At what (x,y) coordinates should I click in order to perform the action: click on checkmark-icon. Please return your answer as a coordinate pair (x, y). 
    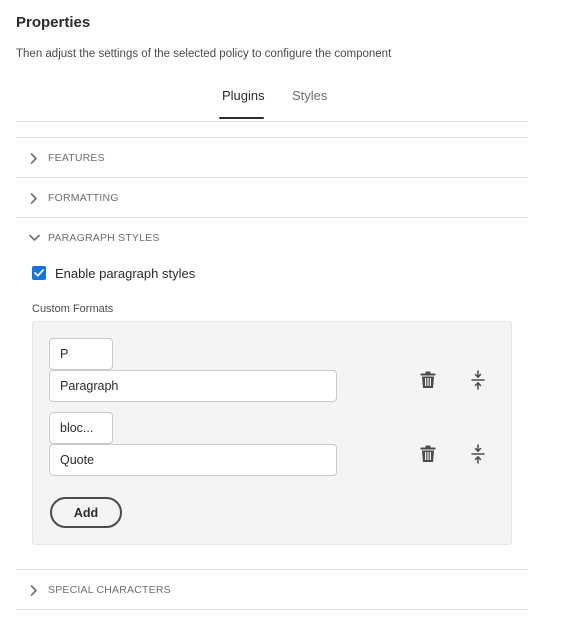
    Looking at the image, I should click on (39, 273).